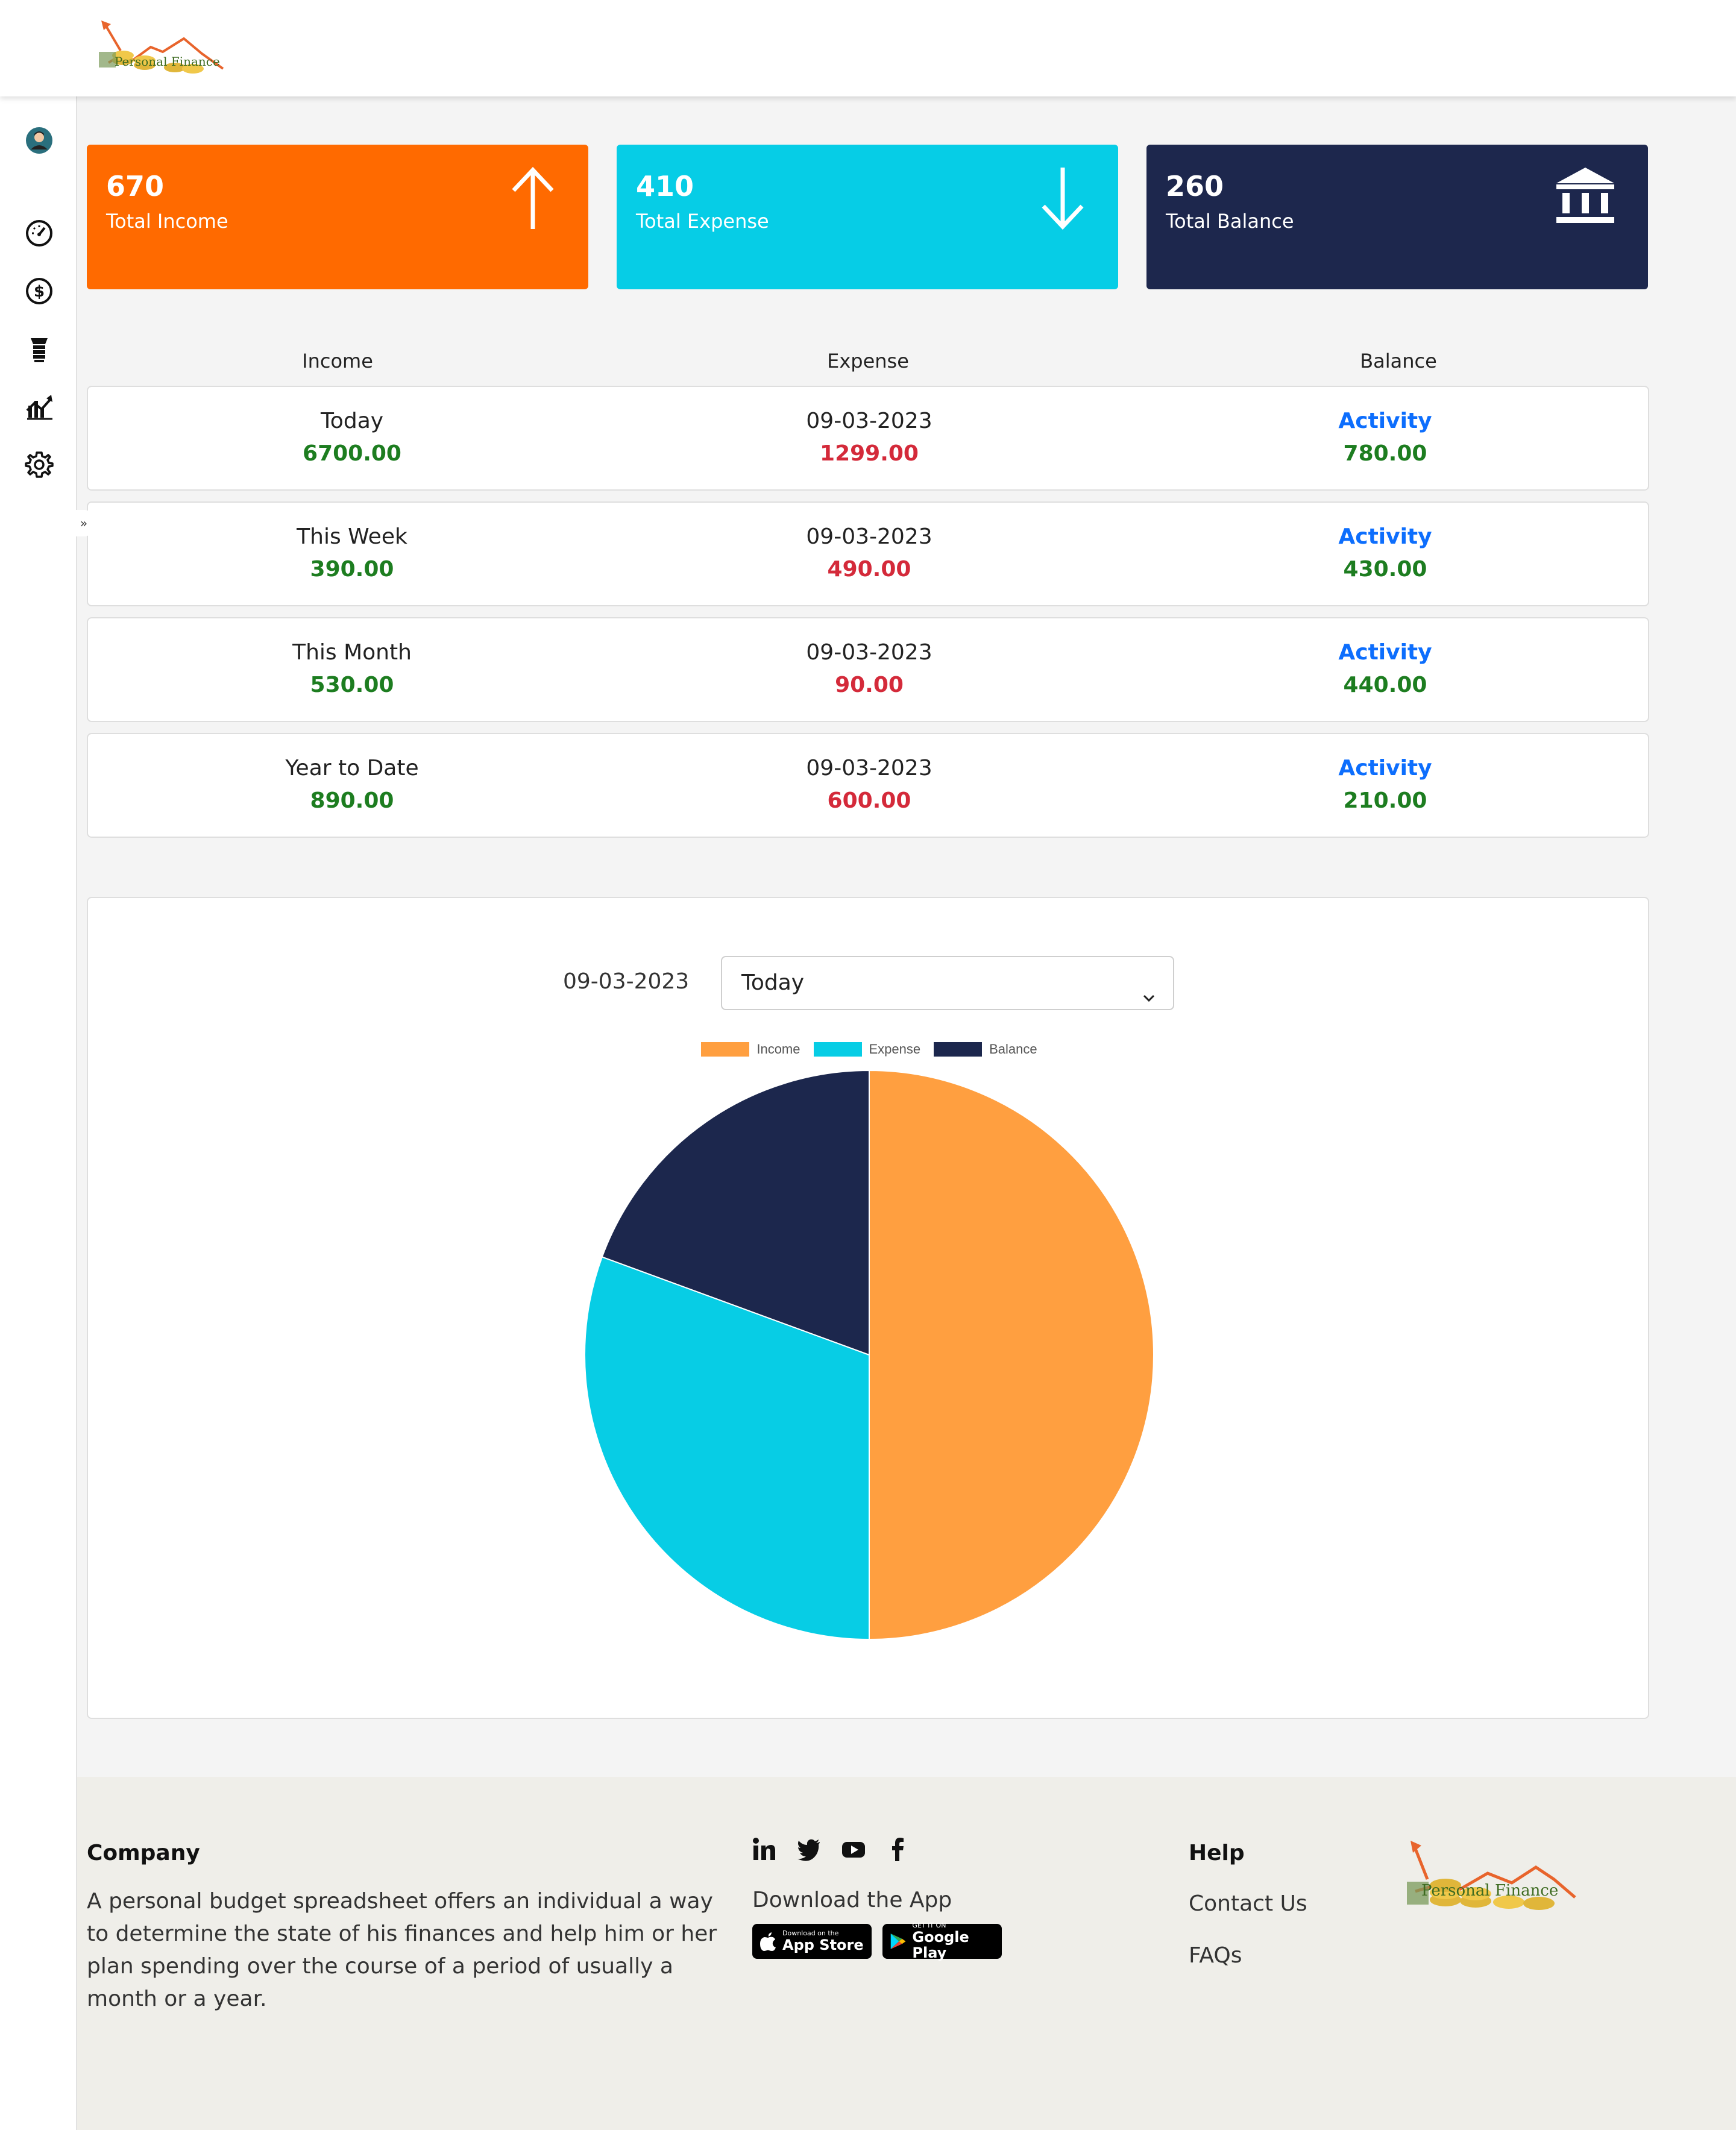 The height and width of the screenshot is (2130, 1736). Describe the element at coordinates (940, 1945) in the screenshot. I see `google-play-big-text: Google Play` at that location.